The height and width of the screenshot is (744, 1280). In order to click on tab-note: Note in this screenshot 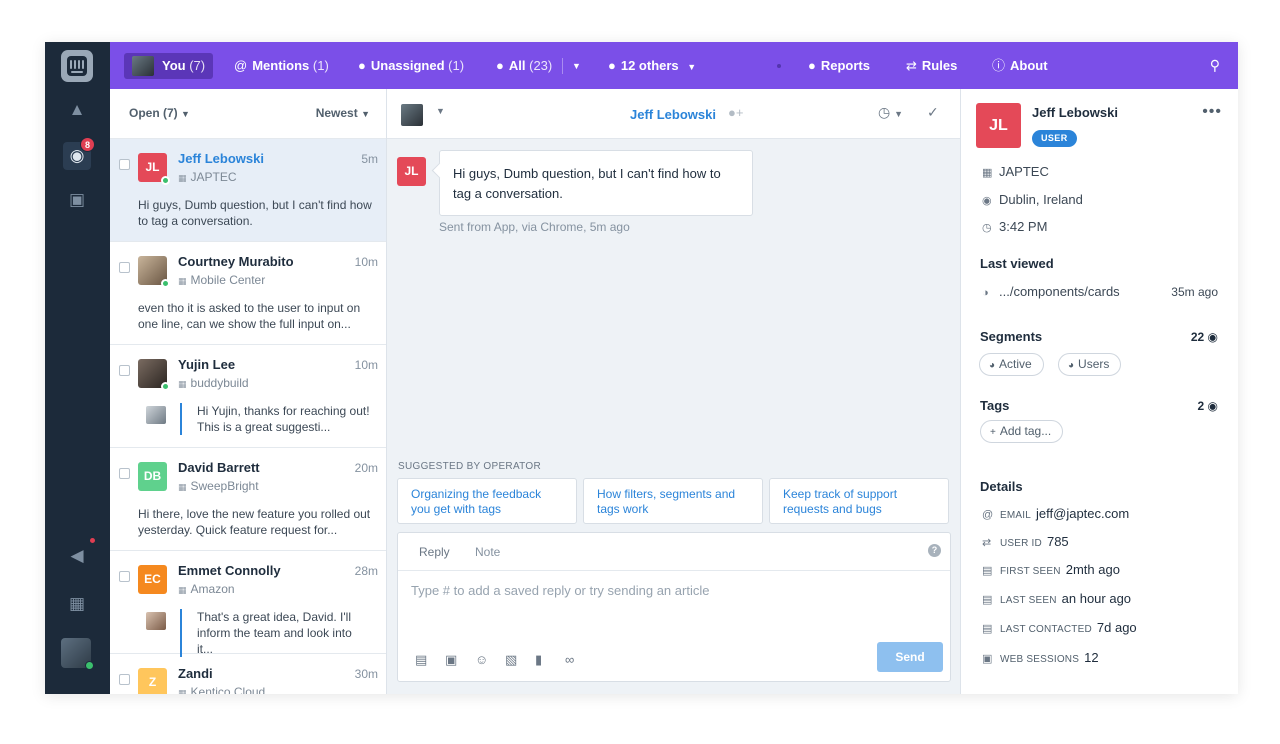, I will do `click(487, 552)`.